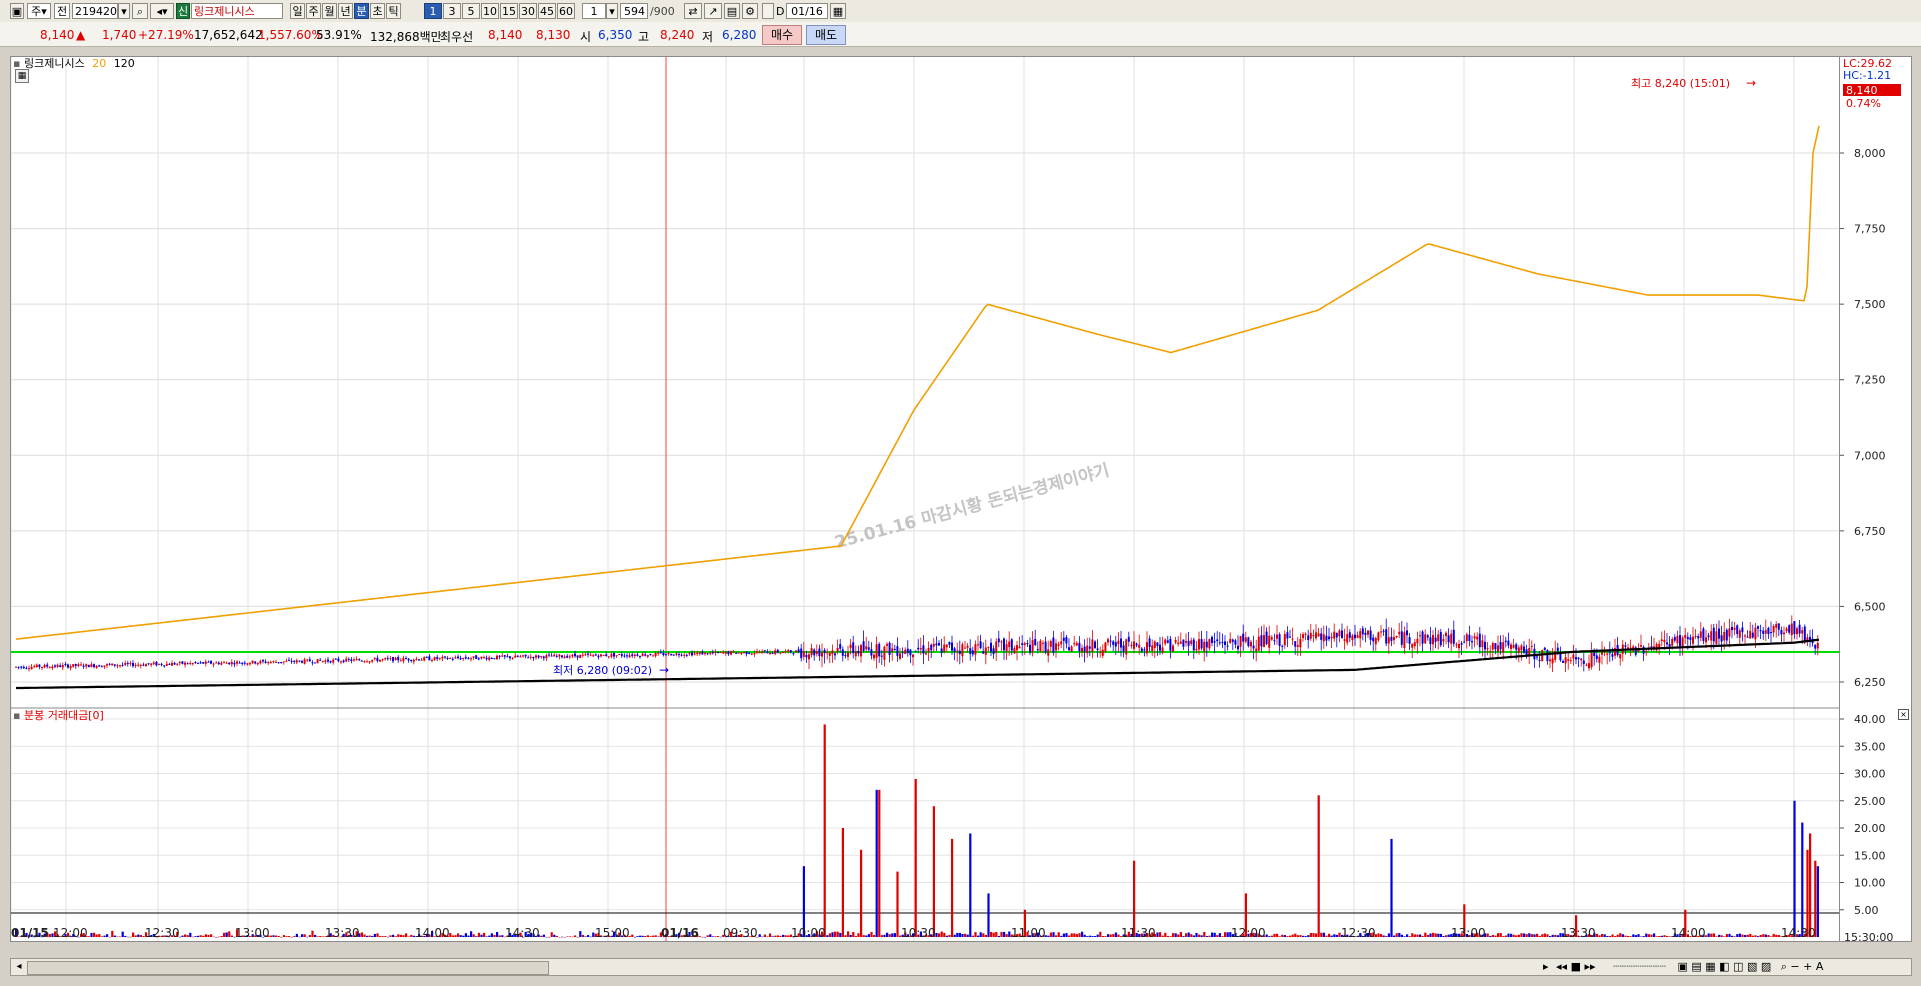 The image size is (1921, 986). Describe the element at coordinates (471, 11) in the screenshot. I see `interval-button-5: 5` at that location.